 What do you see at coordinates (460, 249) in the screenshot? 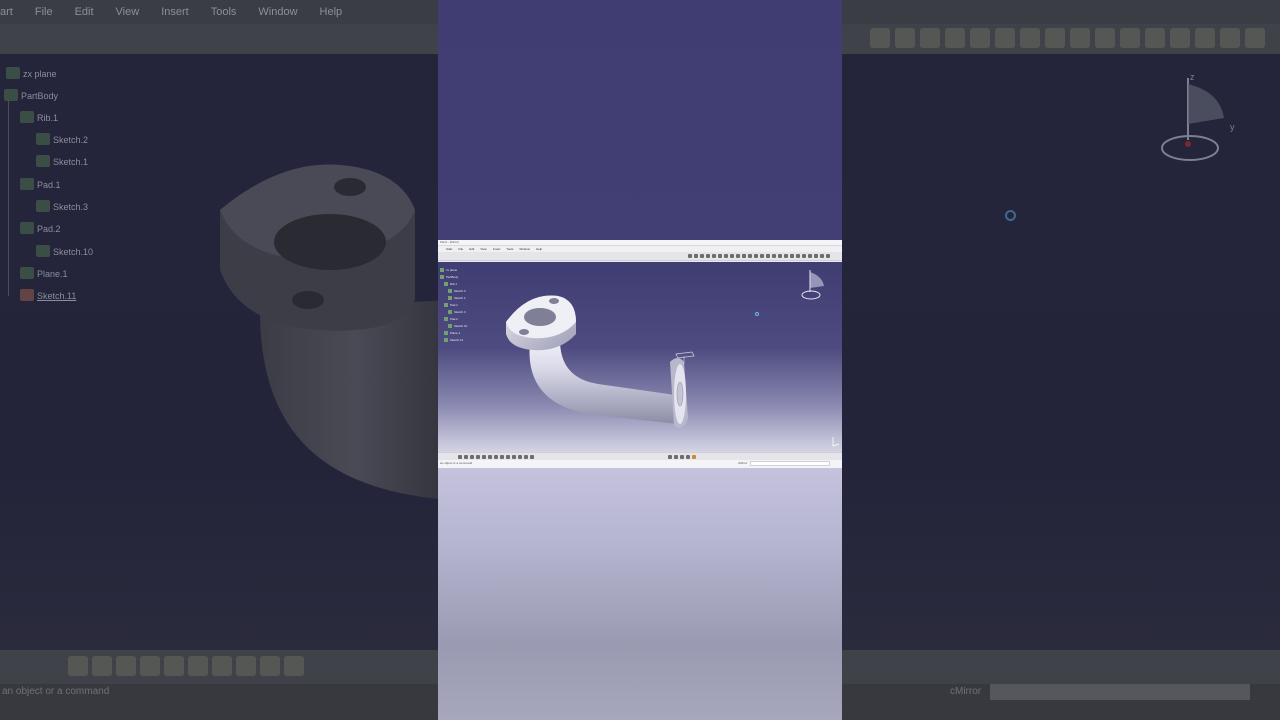
I see `mini-menu-file: File` at bounding box center [460, 249].